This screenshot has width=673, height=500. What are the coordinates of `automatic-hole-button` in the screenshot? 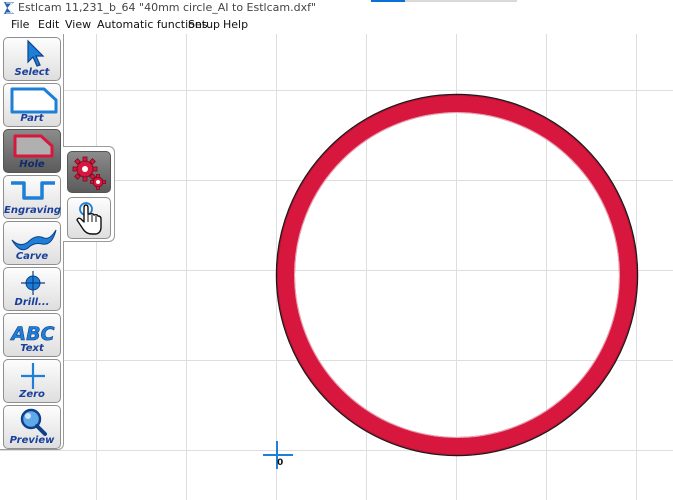 It's located at (89, 172).